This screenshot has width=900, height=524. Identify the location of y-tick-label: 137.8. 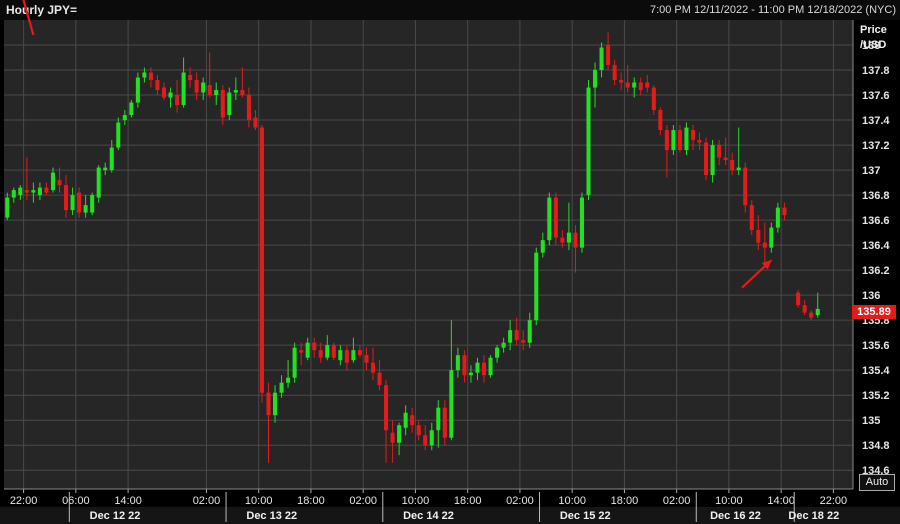
(876, 71).